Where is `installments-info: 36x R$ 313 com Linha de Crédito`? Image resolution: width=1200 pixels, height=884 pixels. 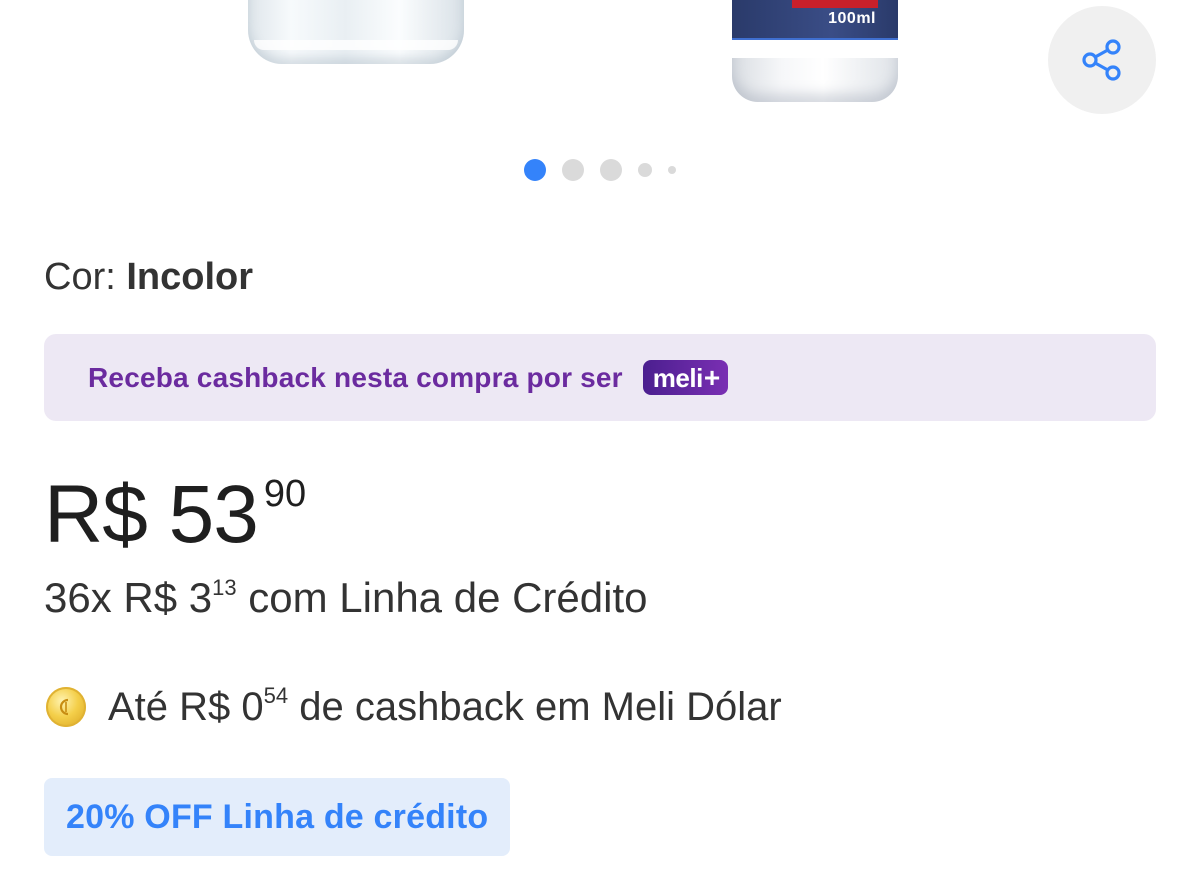
installments-info: 36x R$ 313 com Linha de Crédito is located at coordinates (346, 598).